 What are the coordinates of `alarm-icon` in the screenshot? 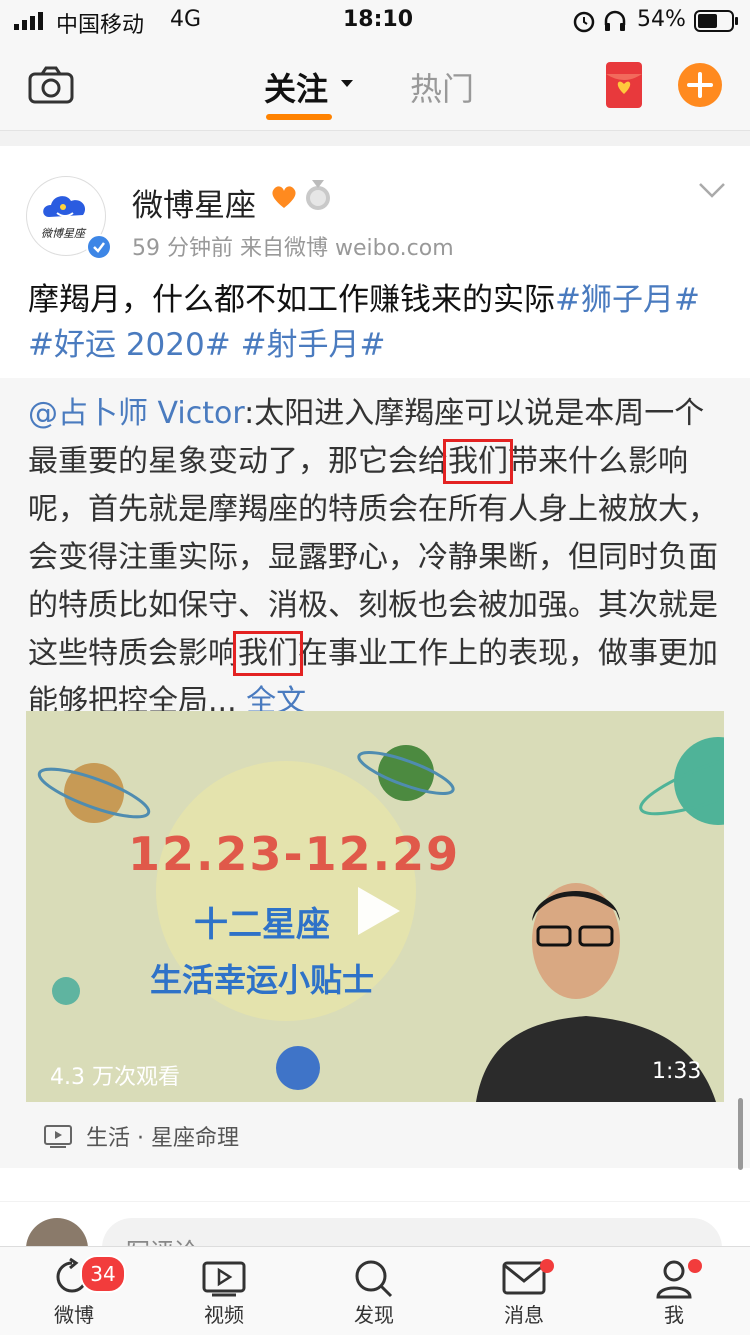 It's located at (584, 23).